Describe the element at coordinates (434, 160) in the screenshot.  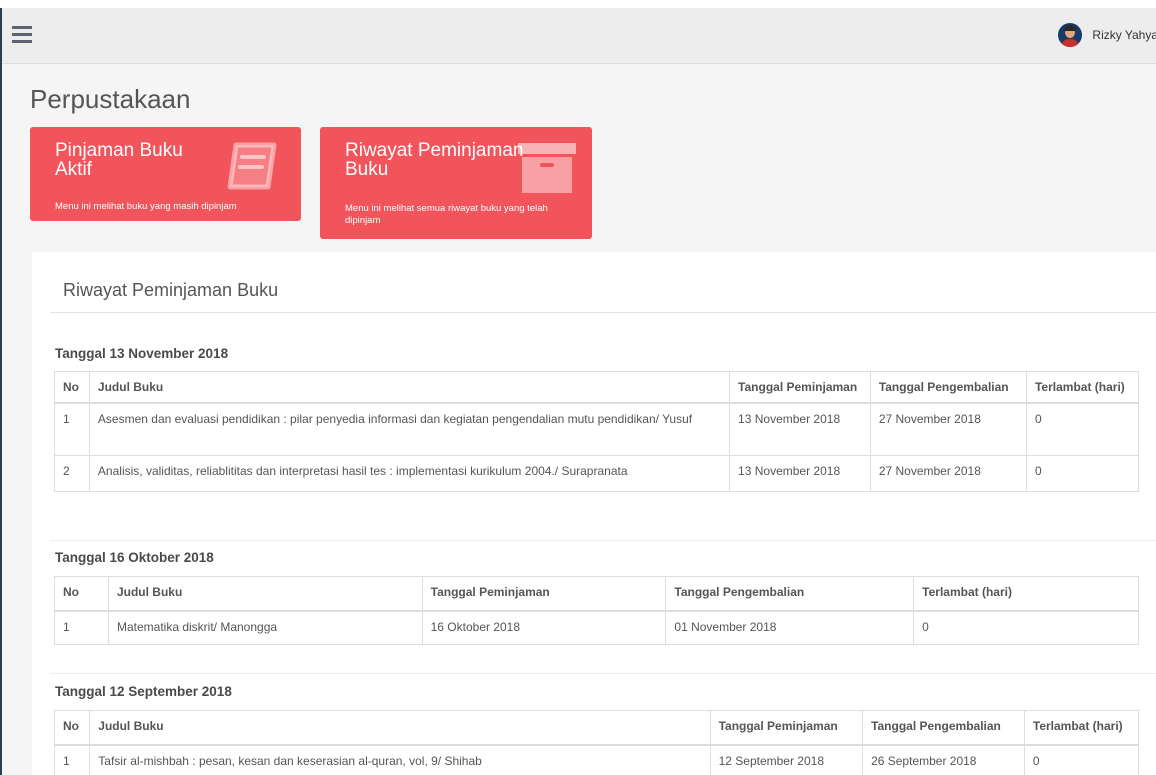
I see `tile-title: Riwayat Peminjaman Buku` at that location.